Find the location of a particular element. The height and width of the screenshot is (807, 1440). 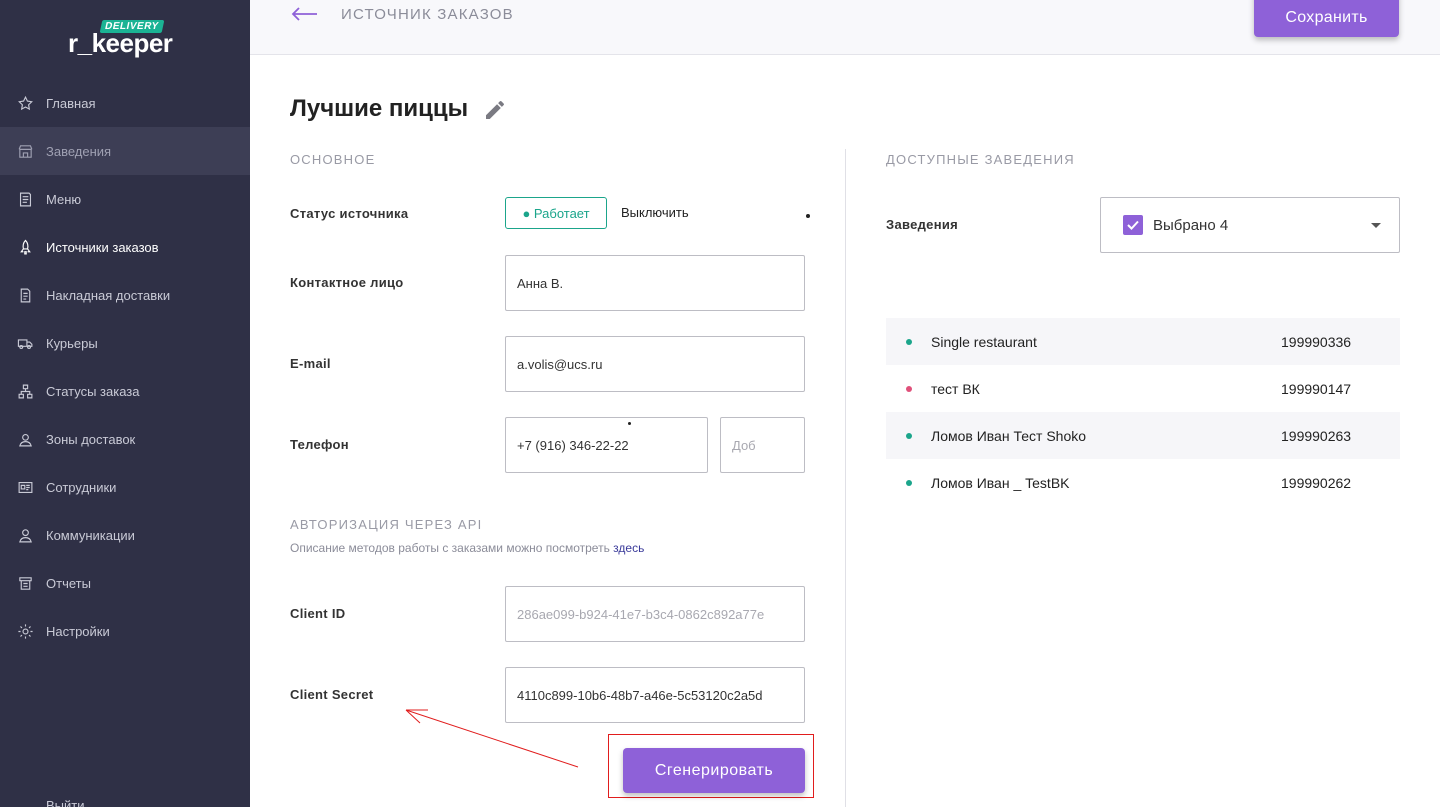

venues-select: Выбрано 4 is located at coordinates (1250, 225).